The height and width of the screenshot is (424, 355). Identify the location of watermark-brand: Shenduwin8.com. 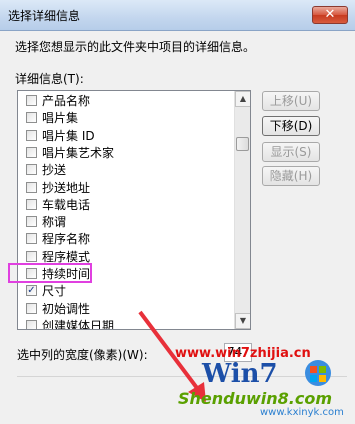
(255, 398).